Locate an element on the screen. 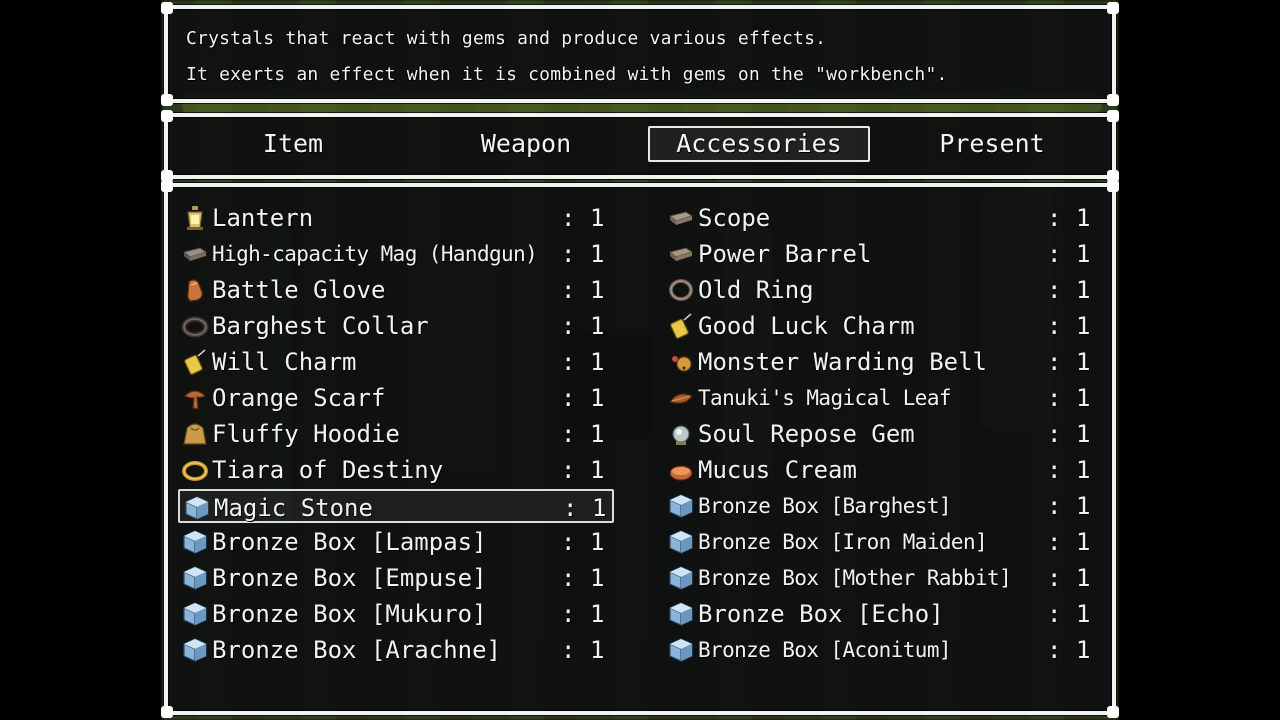 This screenshot has height=720, width=1280. item-row: Bronze Box [Iron Maiden]:1 is located at coordinates (882, 542).